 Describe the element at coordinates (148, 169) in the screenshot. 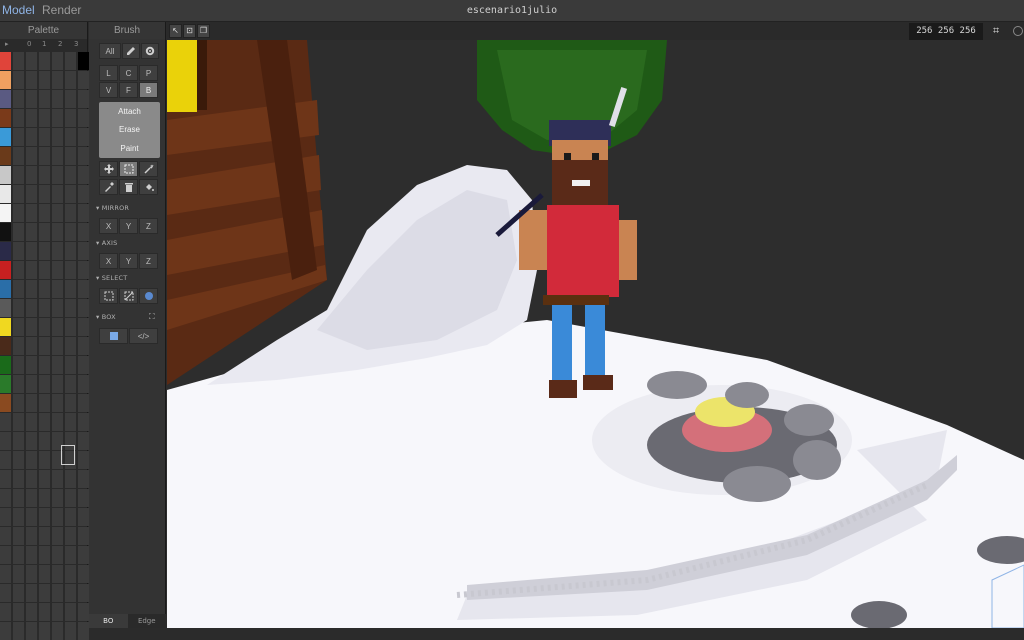

I see `magic-wand-icon` at that location.